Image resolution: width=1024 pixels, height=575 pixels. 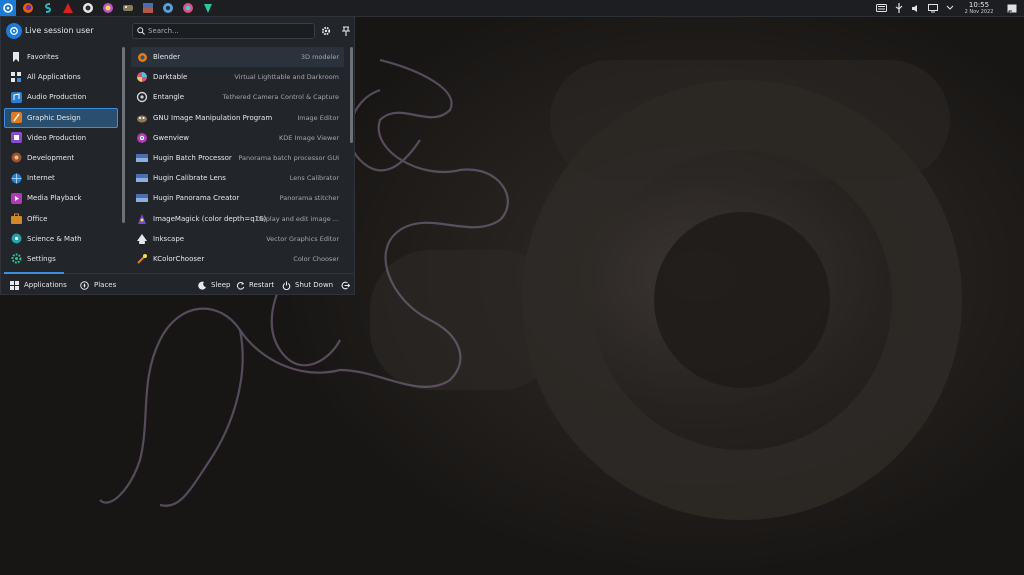 What do you see at coordinates (61, 97) in the screenshot?
I see `category-audio-production: Audio Production` at bounding box center [61, 97].